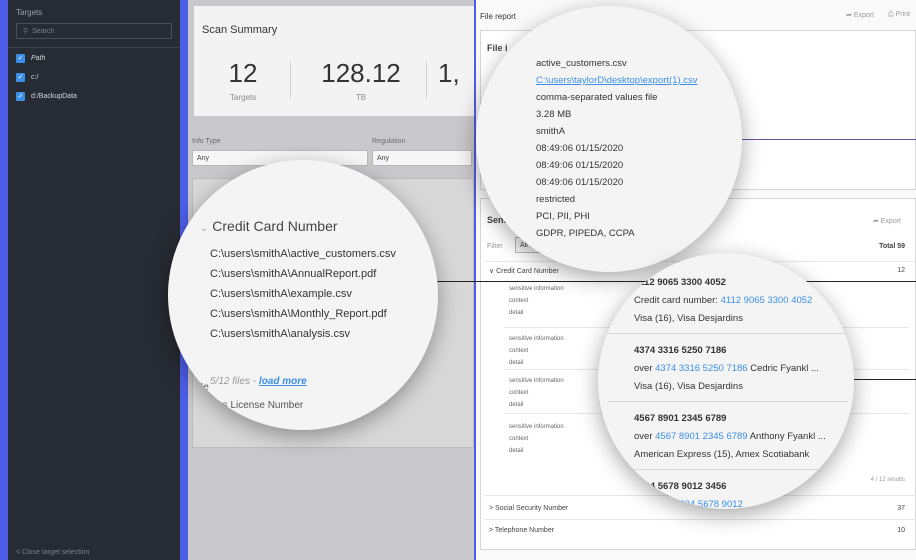 This screenshot has width=916, height=560. I want to click on card-detail: American Express (15), Amex Scotiabank, so click(722, 454).